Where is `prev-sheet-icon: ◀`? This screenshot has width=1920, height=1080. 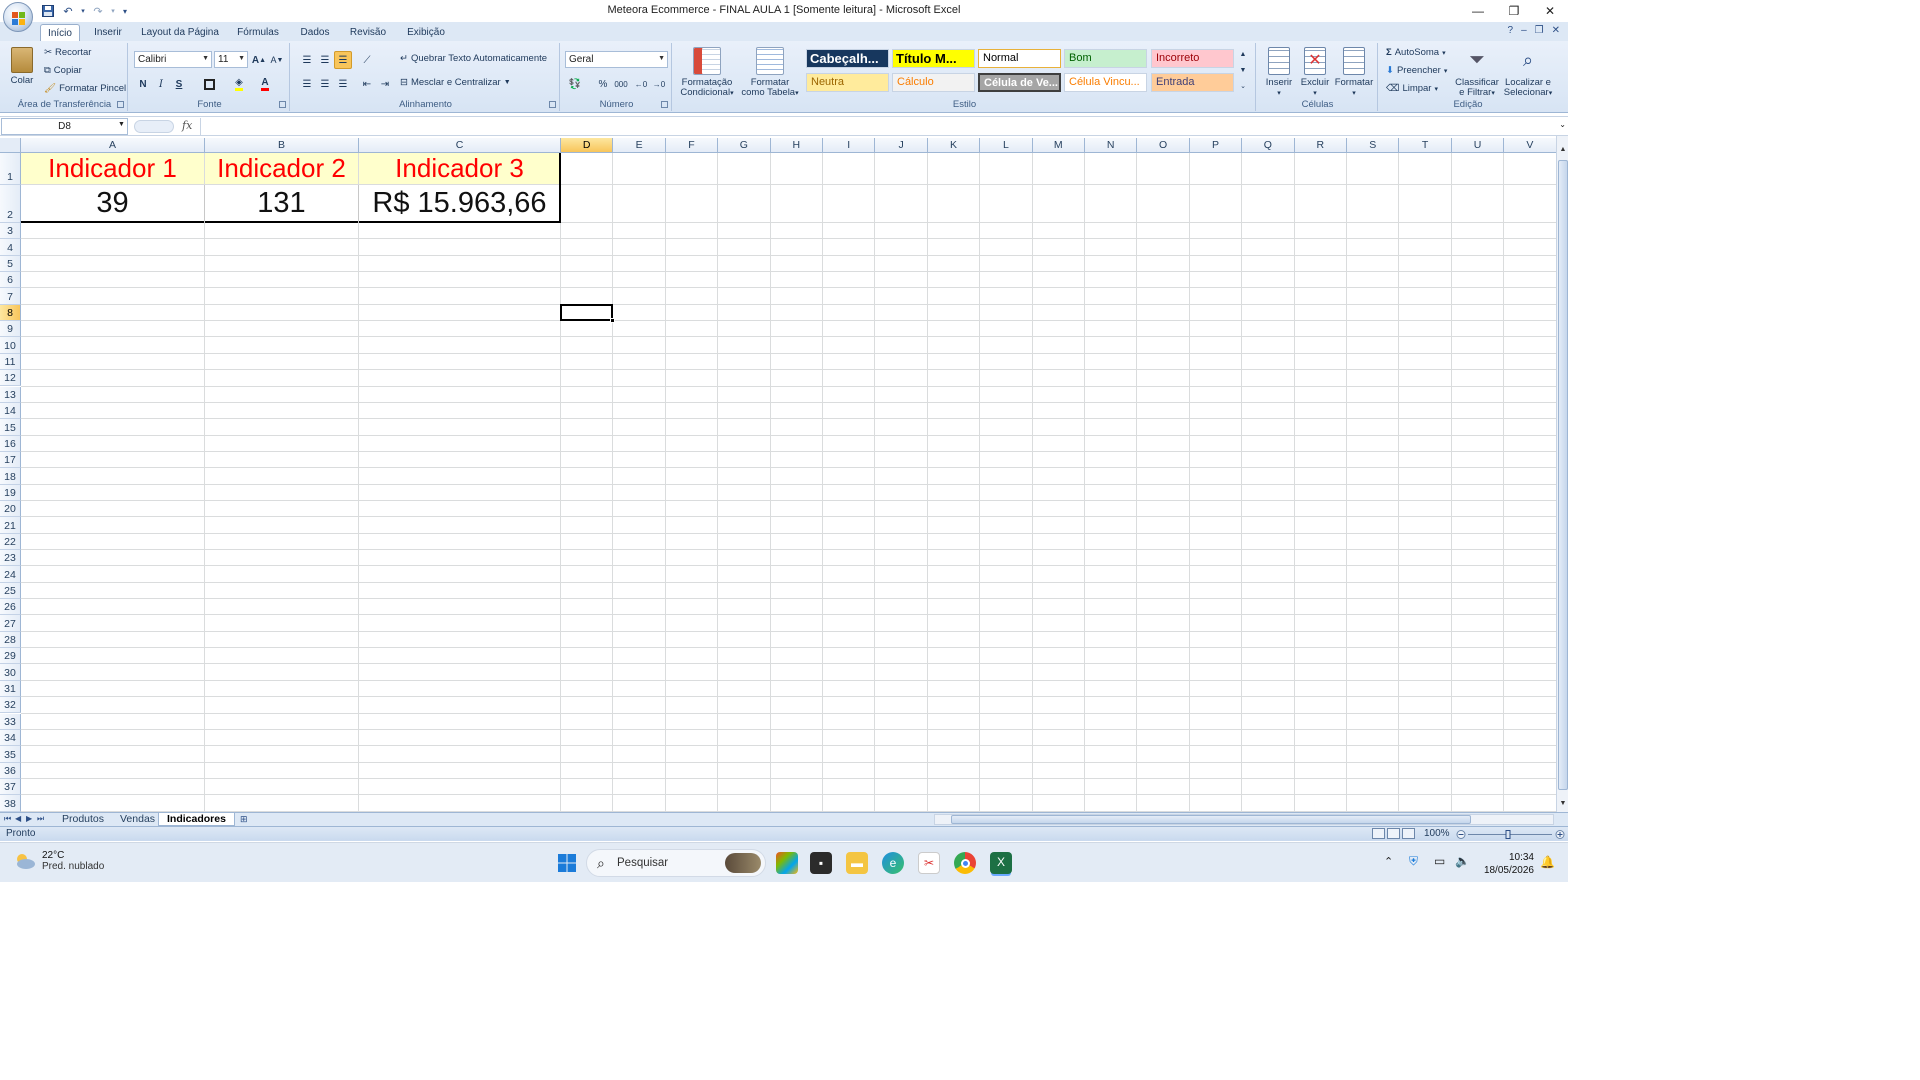
prev-sheet-icon: ◀ is located at coordinates (18, 818).